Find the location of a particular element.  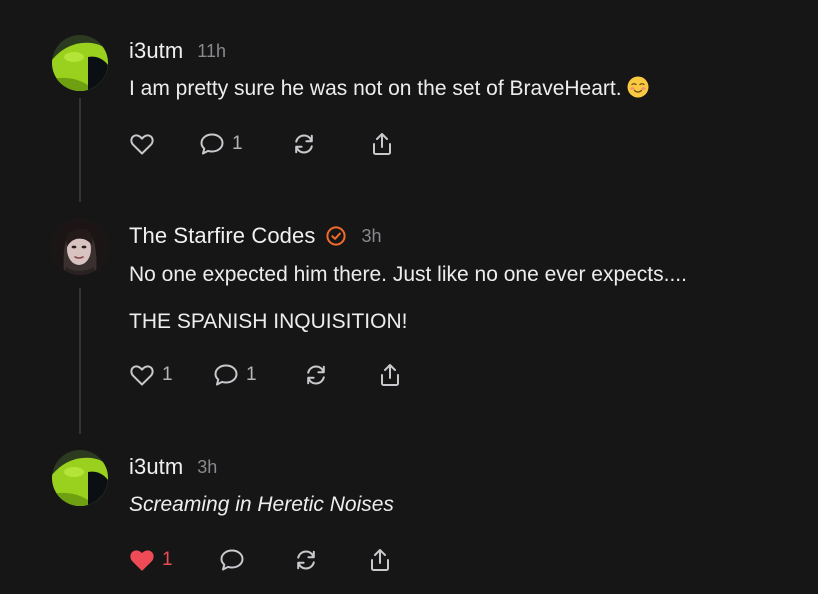

username: The Starfire Codes is located at coordinates (222, 236).